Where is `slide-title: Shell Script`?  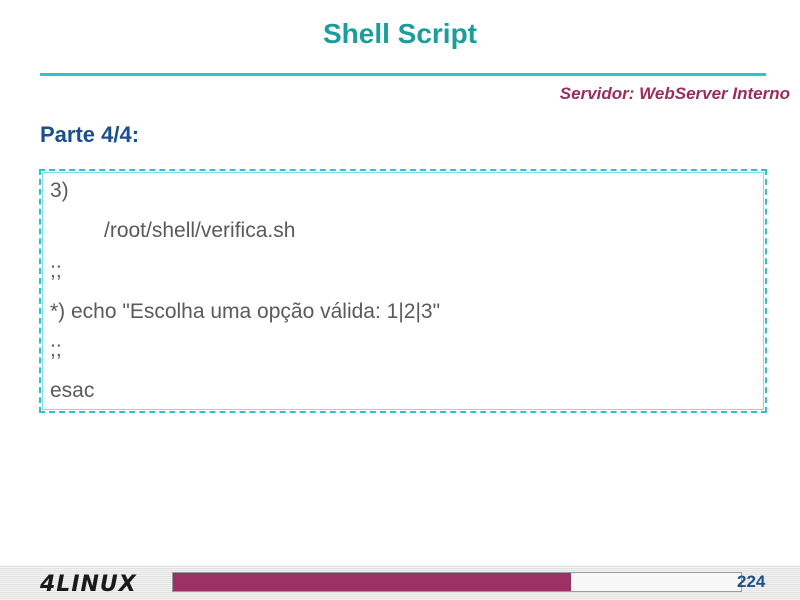 slide-title: Shell Script is located at coordinates (400, 33).